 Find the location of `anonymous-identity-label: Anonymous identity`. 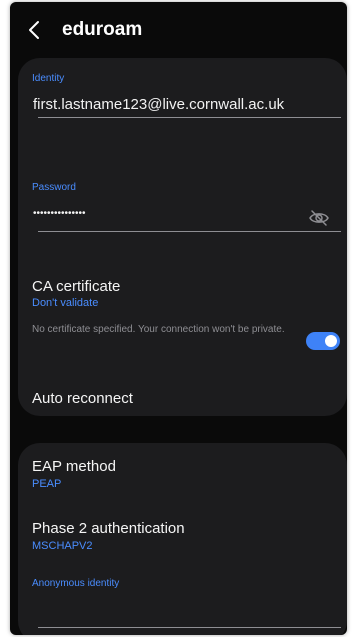

anonymous-identity-label: Anonymous identity is located at coordinates (76, 583).